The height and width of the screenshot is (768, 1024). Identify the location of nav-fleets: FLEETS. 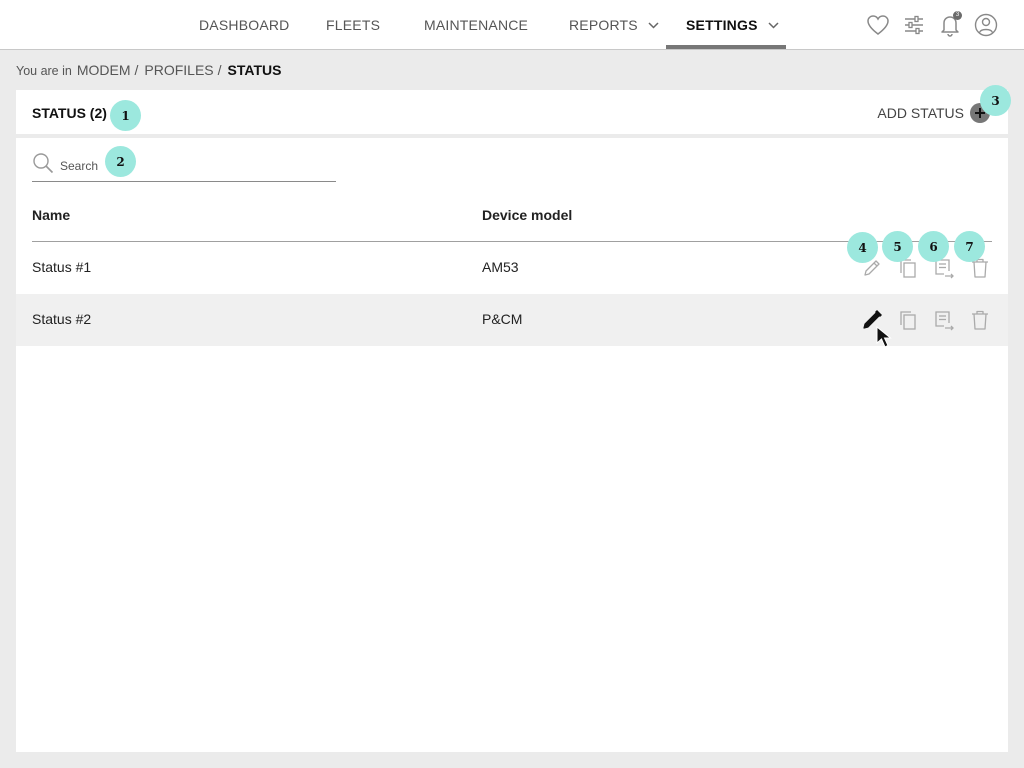
(353, 25).